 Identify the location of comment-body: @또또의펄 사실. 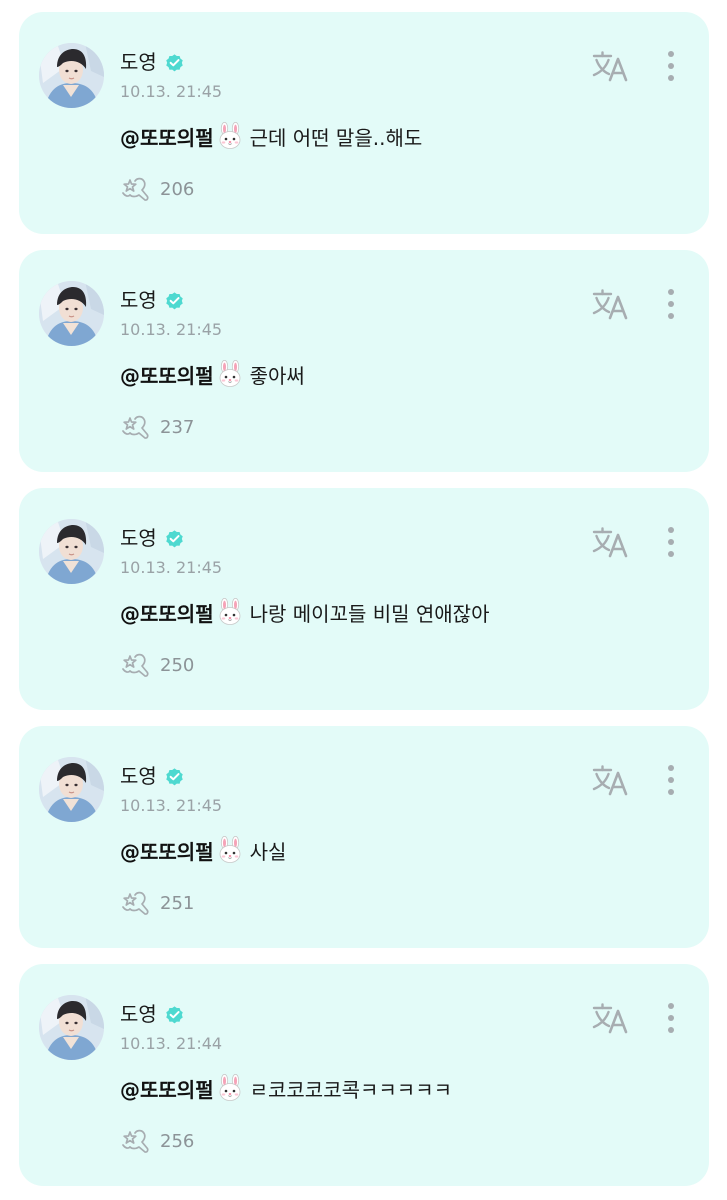
(203, 850).